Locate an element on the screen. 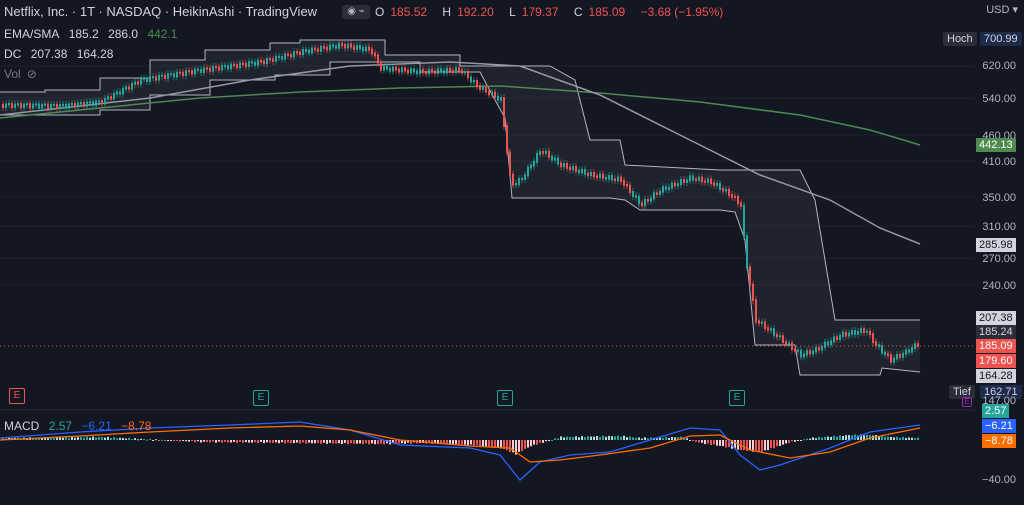  visibility-toggle-icon: ◉ ⌁ is located at coordinates (356, 12).